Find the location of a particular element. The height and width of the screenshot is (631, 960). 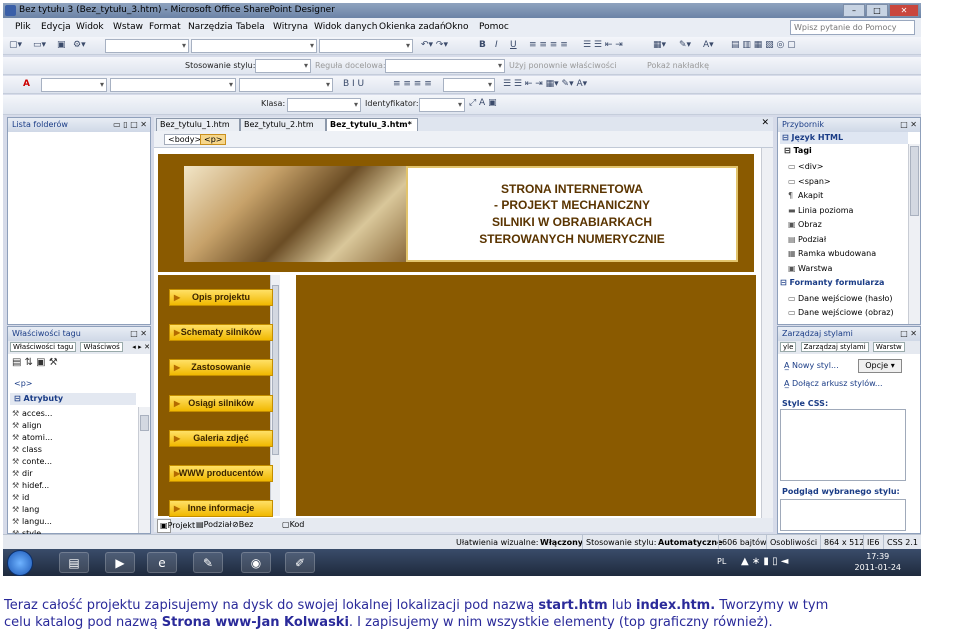

menu-tabela: Tabela is located at coordinates (250, 27).